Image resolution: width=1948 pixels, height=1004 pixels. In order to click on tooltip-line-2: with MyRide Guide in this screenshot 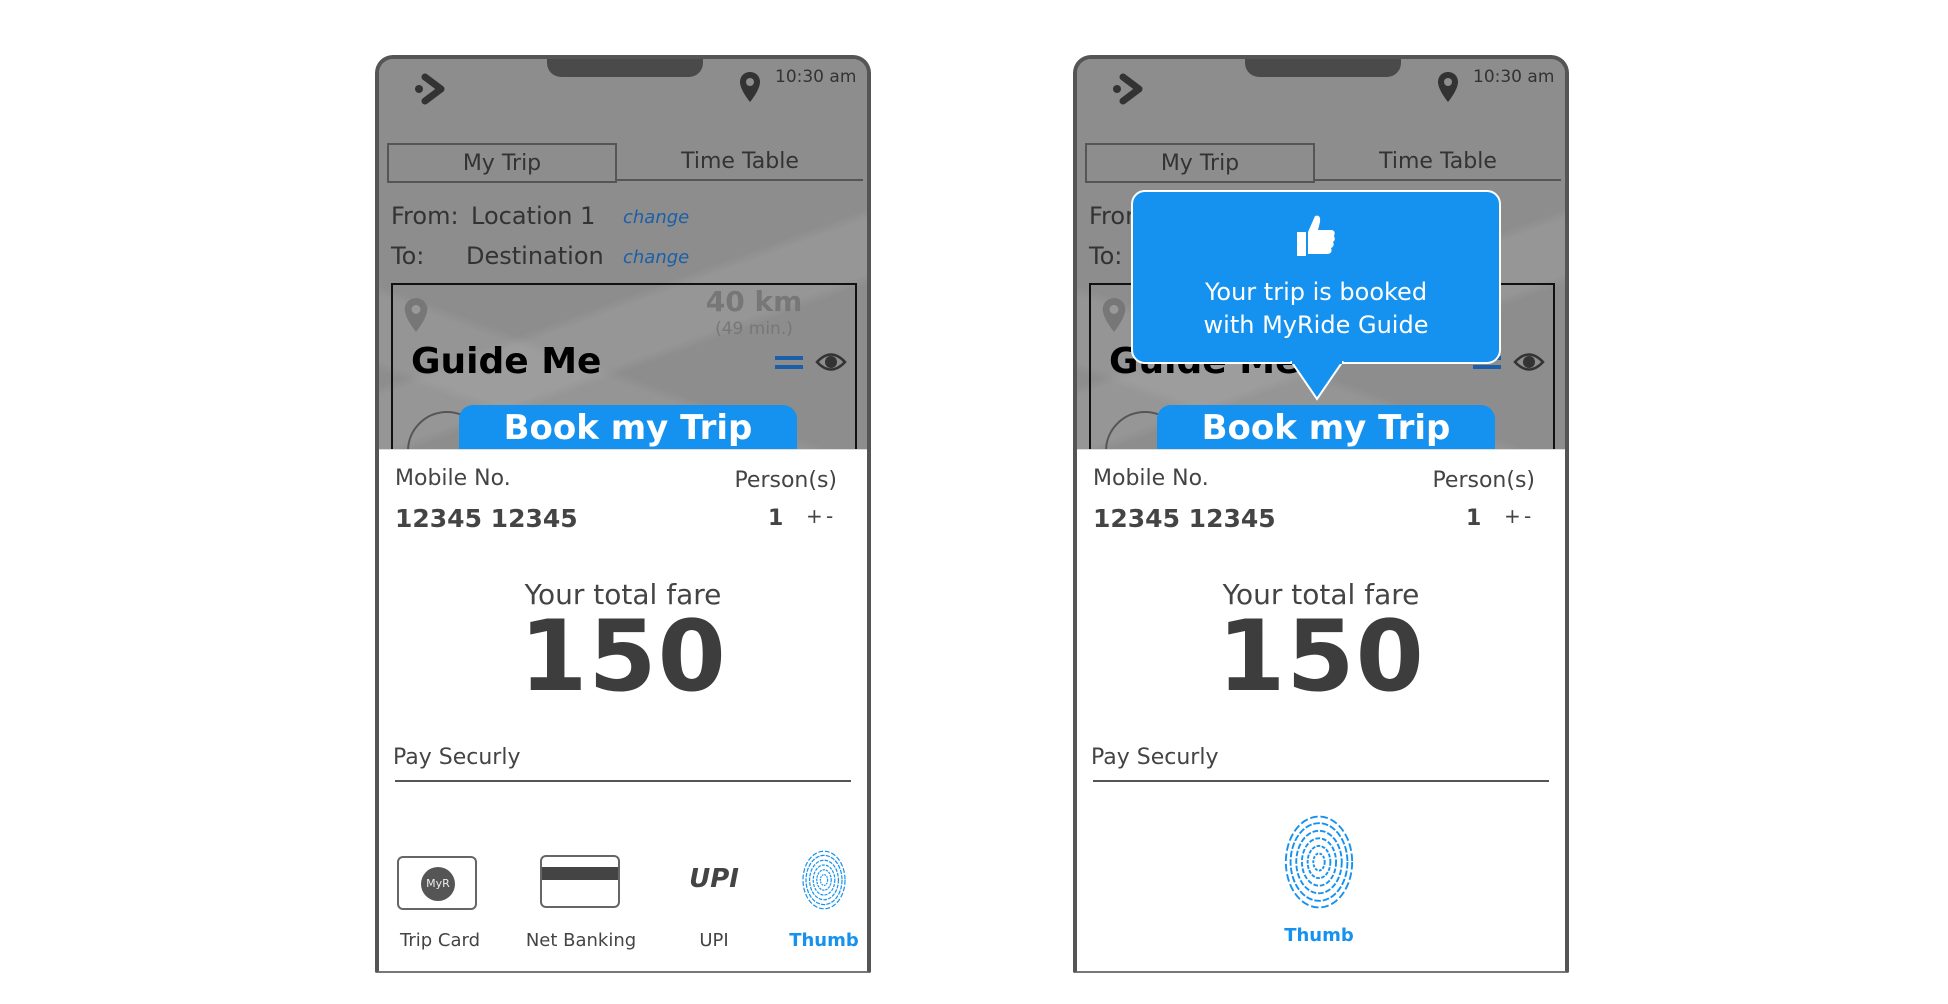, I will do `click(1316, 325)`.